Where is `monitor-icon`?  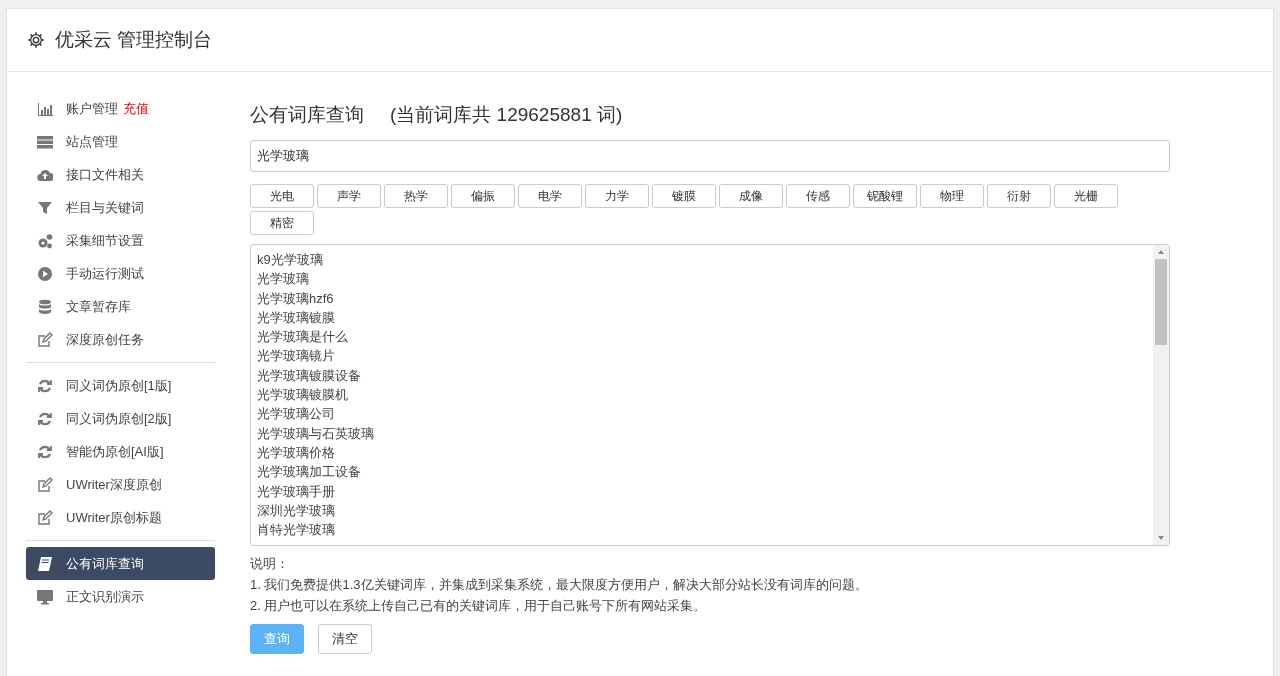 monitor-icon is located at coordinates (45, 596).